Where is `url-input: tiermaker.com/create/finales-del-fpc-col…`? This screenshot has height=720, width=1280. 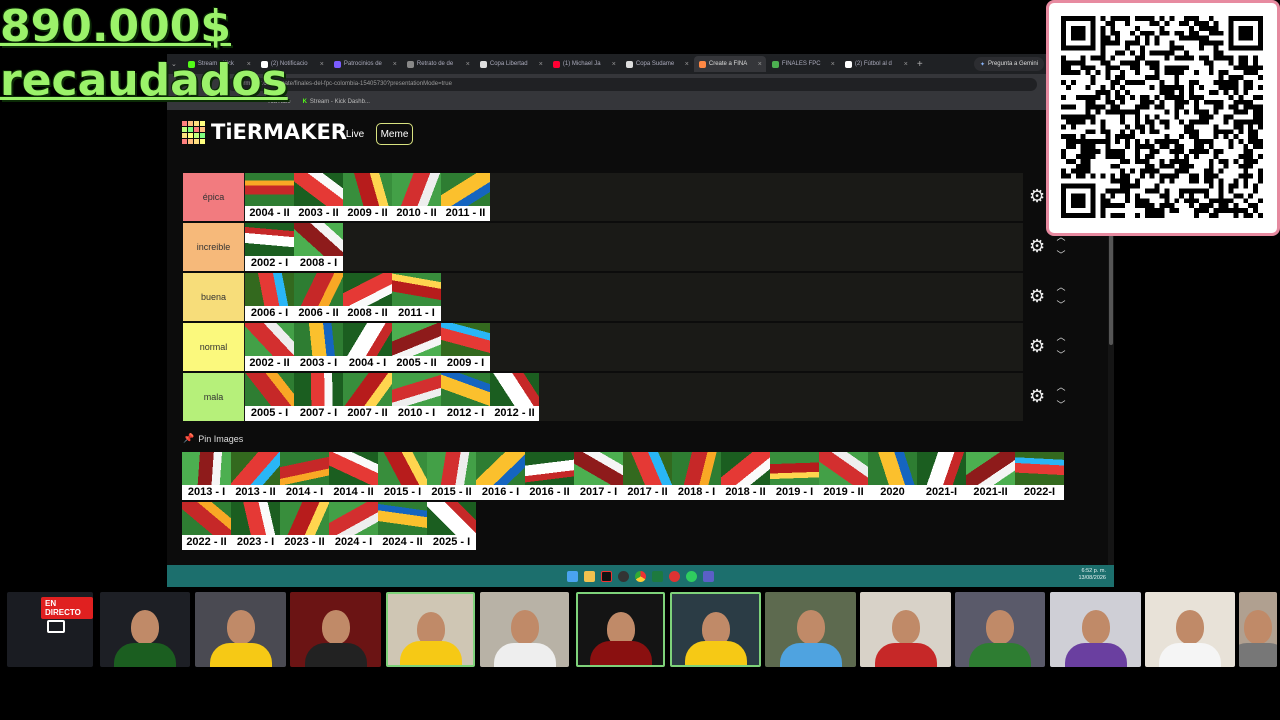
url-input: tiermaker.com/create/finales-del-fpc-col… is located at coordinates (632, 84).